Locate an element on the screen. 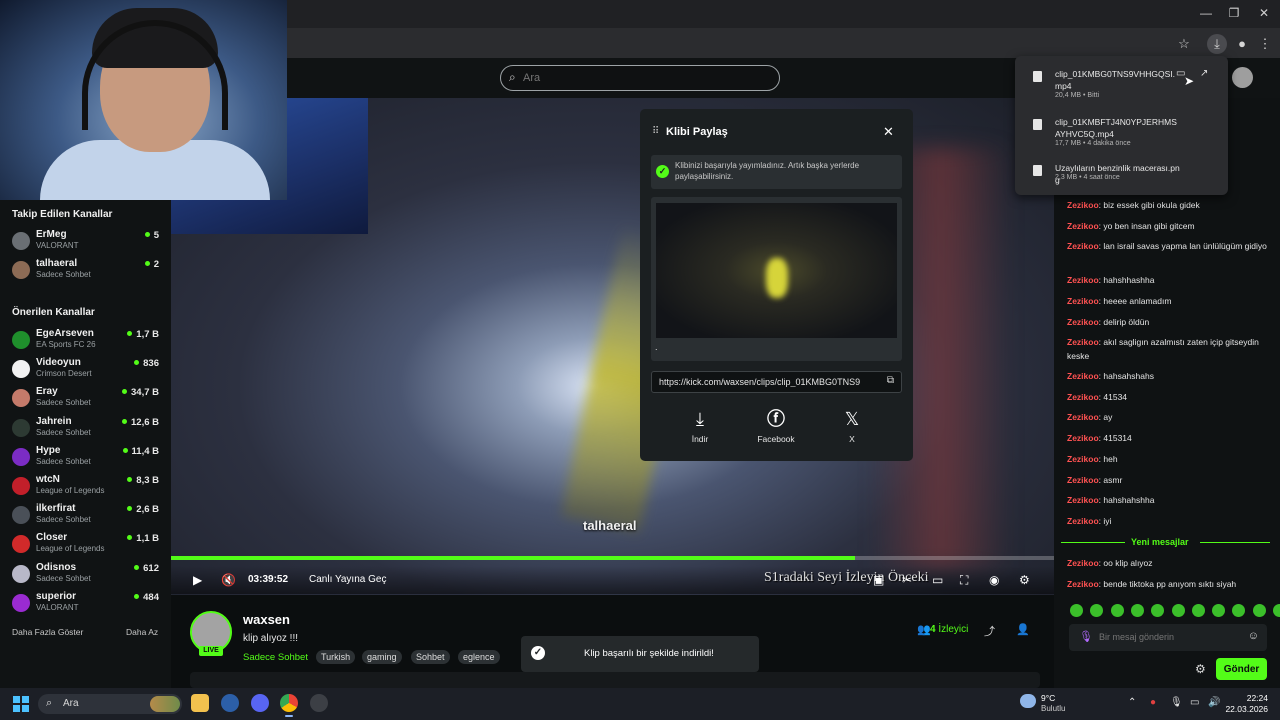 This screenshot has width=1280, height=720. channel-row: EgeArseven EA Sports FC 26 1,7 B is located at coordinates (85, 342).